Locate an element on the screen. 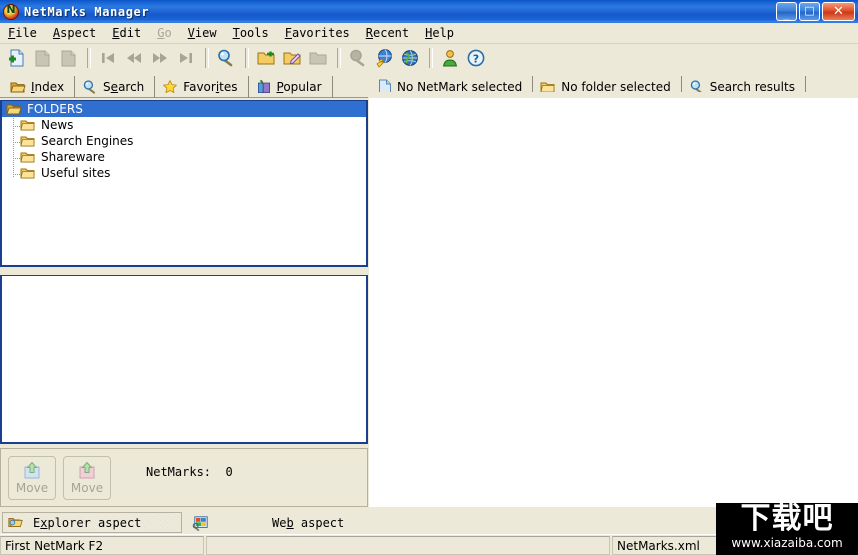 This screenshot has height=555, width=858. delete-folder-button is located at coordinates (318, 58).